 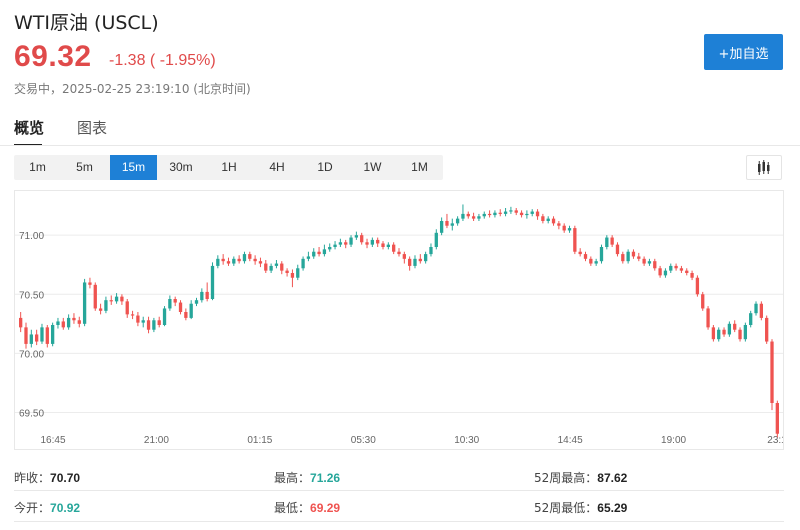 What do you see at coordinates (133, 167) in the screenshot?
I see `interval-15m: 15m` at bounding box center [133, 167].